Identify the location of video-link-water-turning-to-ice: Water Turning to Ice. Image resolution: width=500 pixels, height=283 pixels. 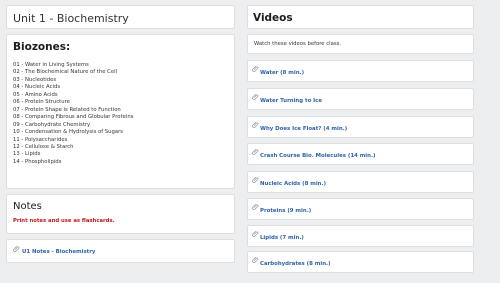
(291, 101).